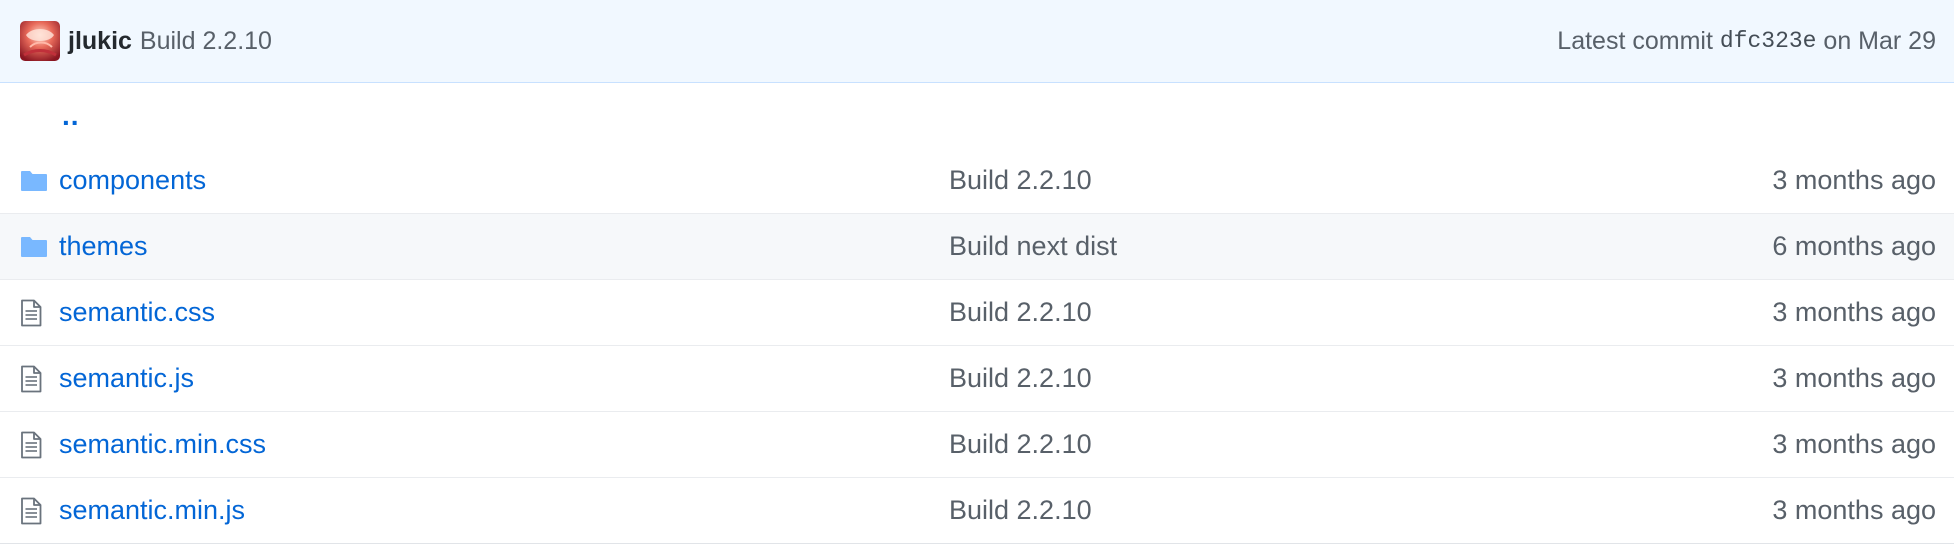  I want to click on commit-sha-link: dfc323e, so click(1768, 41).